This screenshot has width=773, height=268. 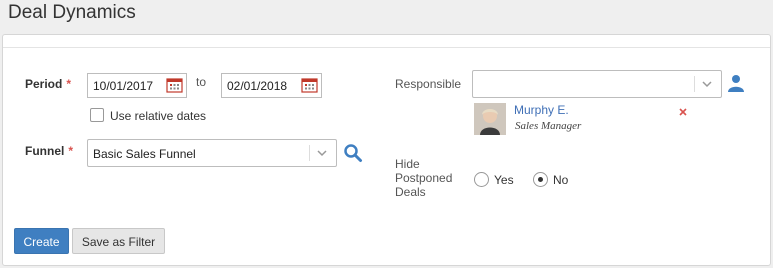 What do you see at coordinates (597, 84) in the screenshot?
I see `responsible-select` at bounding box center [597, 84].